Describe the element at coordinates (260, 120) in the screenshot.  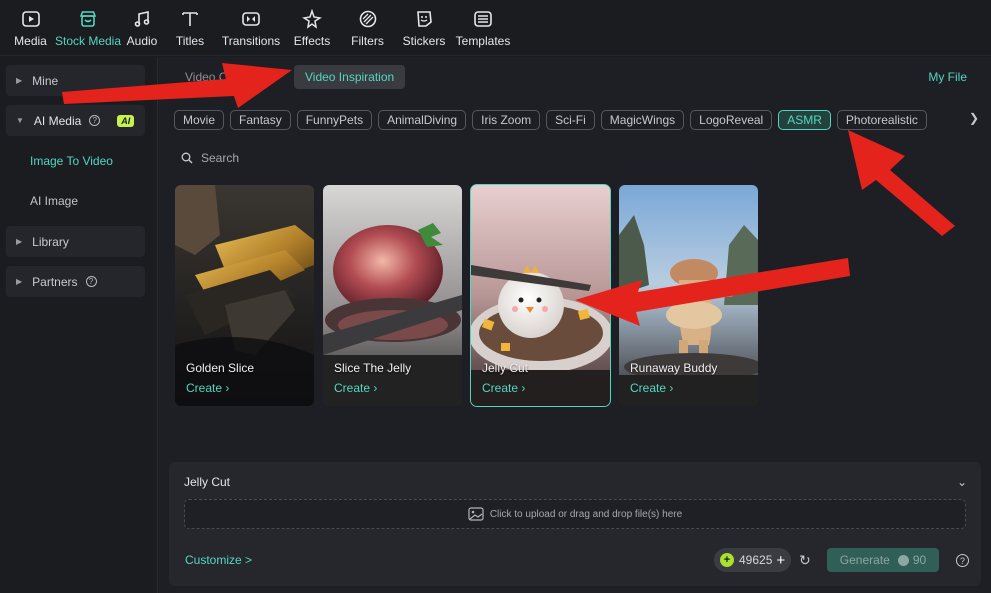
I see `chip-fantasy: Fantasy` at that location.